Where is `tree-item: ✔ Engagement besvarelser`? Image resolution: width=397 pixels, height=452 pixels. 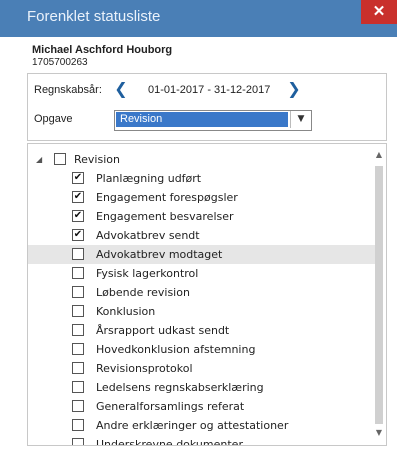
tree-item: ✔ Engagement besvarelser is located at coordinates (203, 216).